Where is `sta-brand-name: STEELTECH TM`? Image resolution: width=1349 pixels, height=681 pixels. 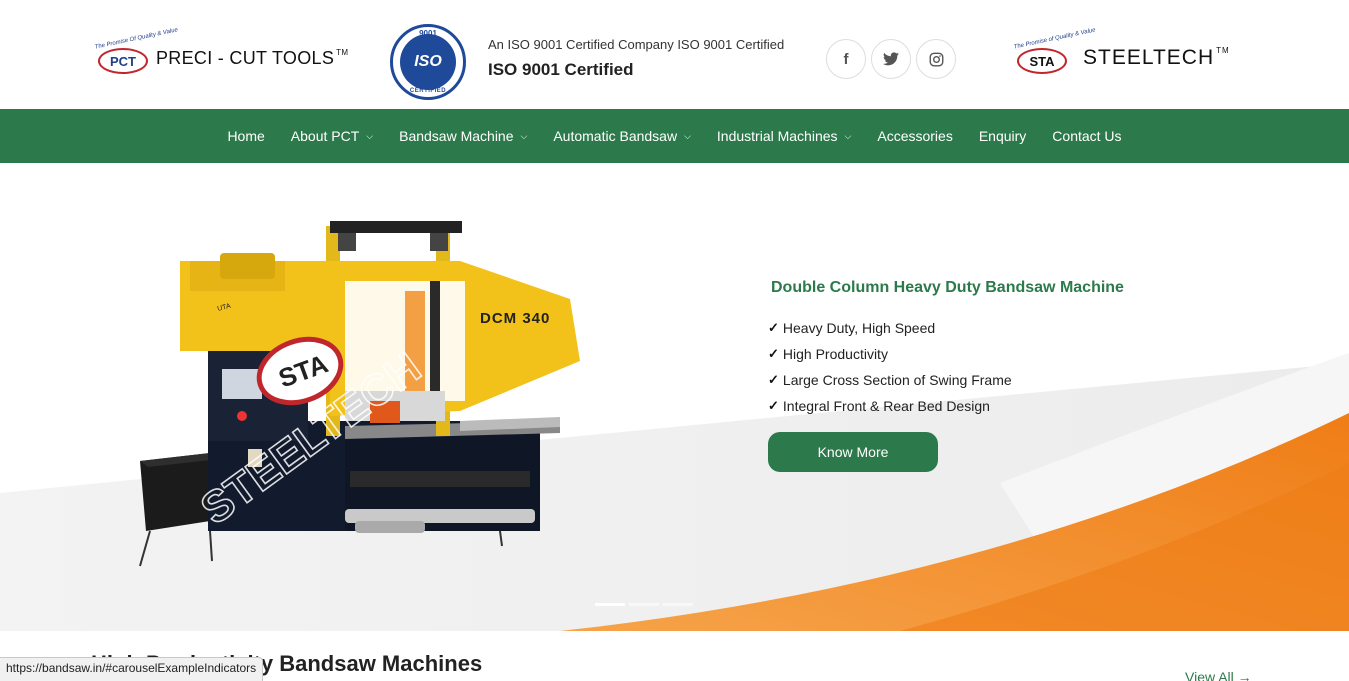
sta-brand-name: STEELTECH TM is located at coordinates (1156, 57).